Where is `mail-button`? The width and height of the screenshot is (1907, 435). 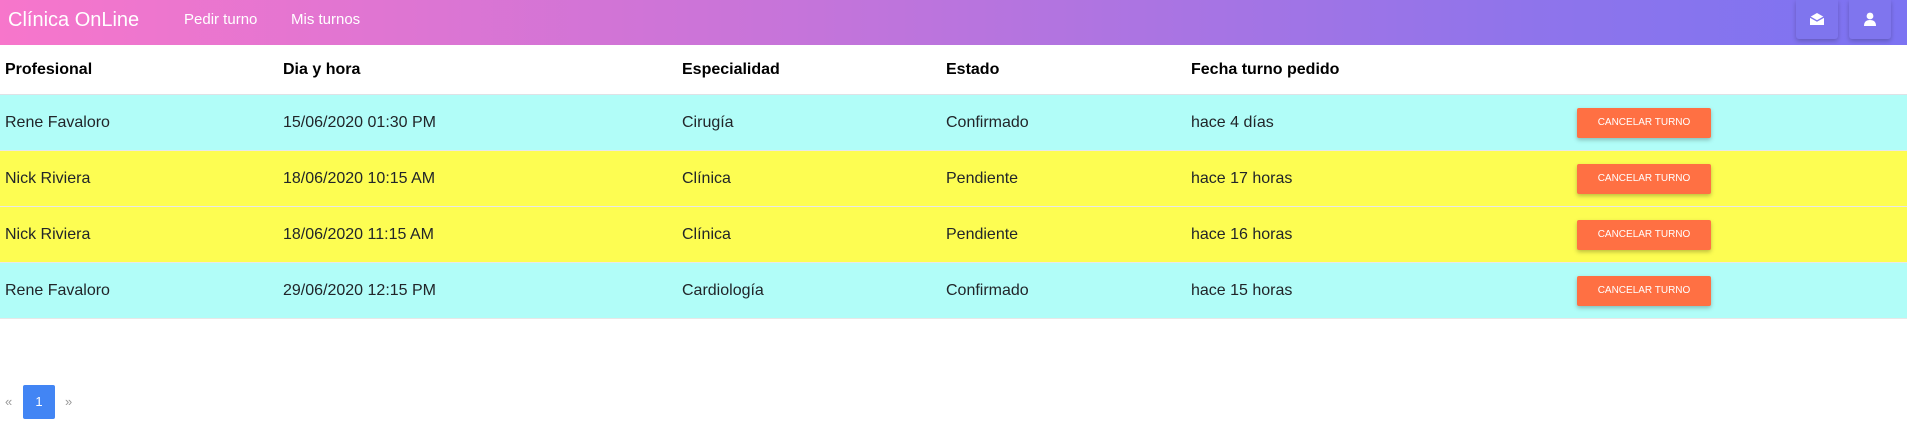
mail-button is located at coordinates (1817, 19).